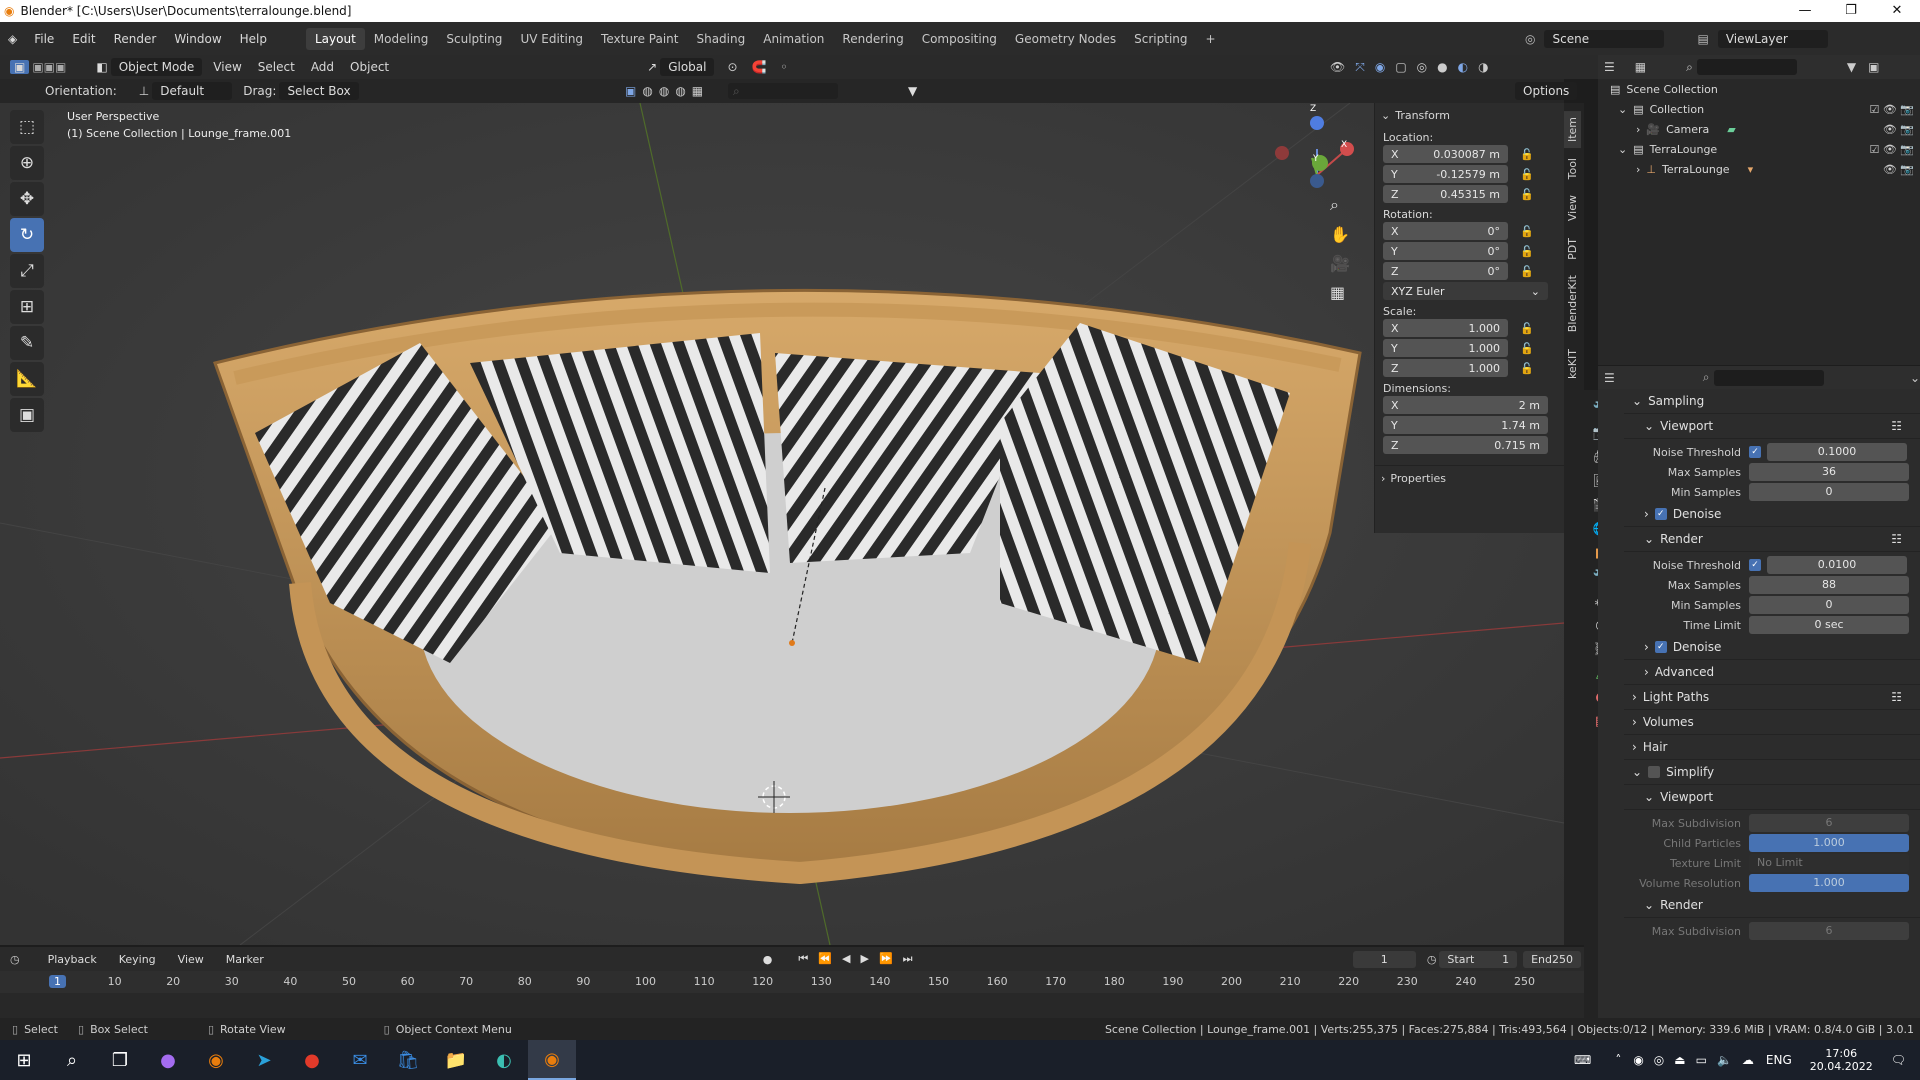 This screenshot has height=1080, width=1920. I want to click on object-menu: Object, so click(369, 67).